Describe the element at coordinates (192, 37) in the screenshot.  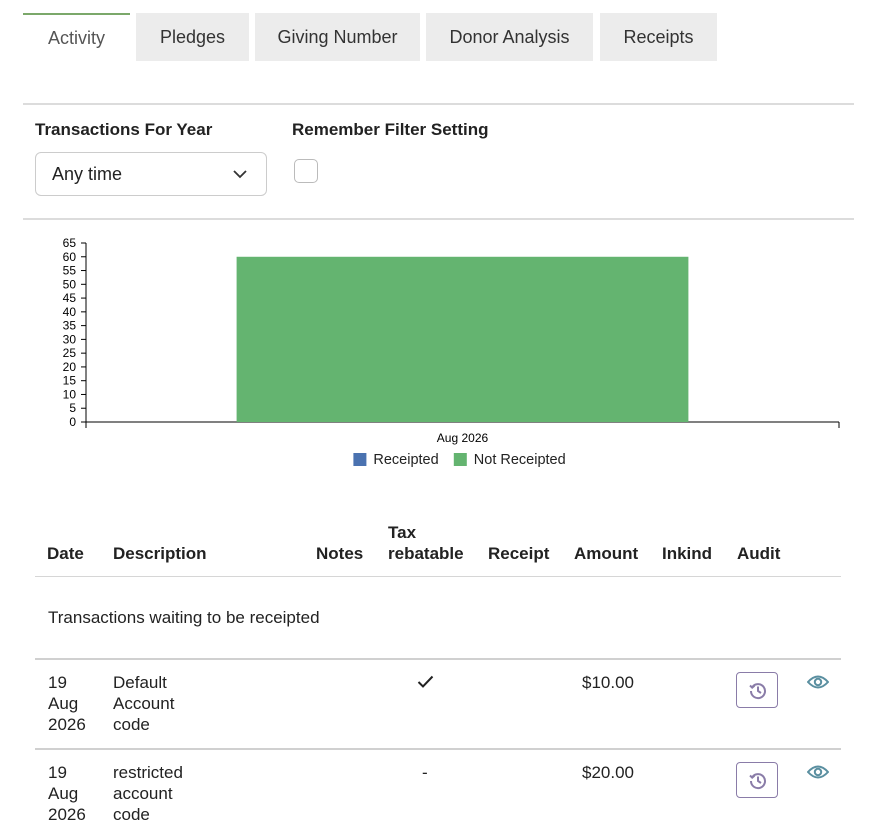
I see `tab-pledges: Pledges` at that location.